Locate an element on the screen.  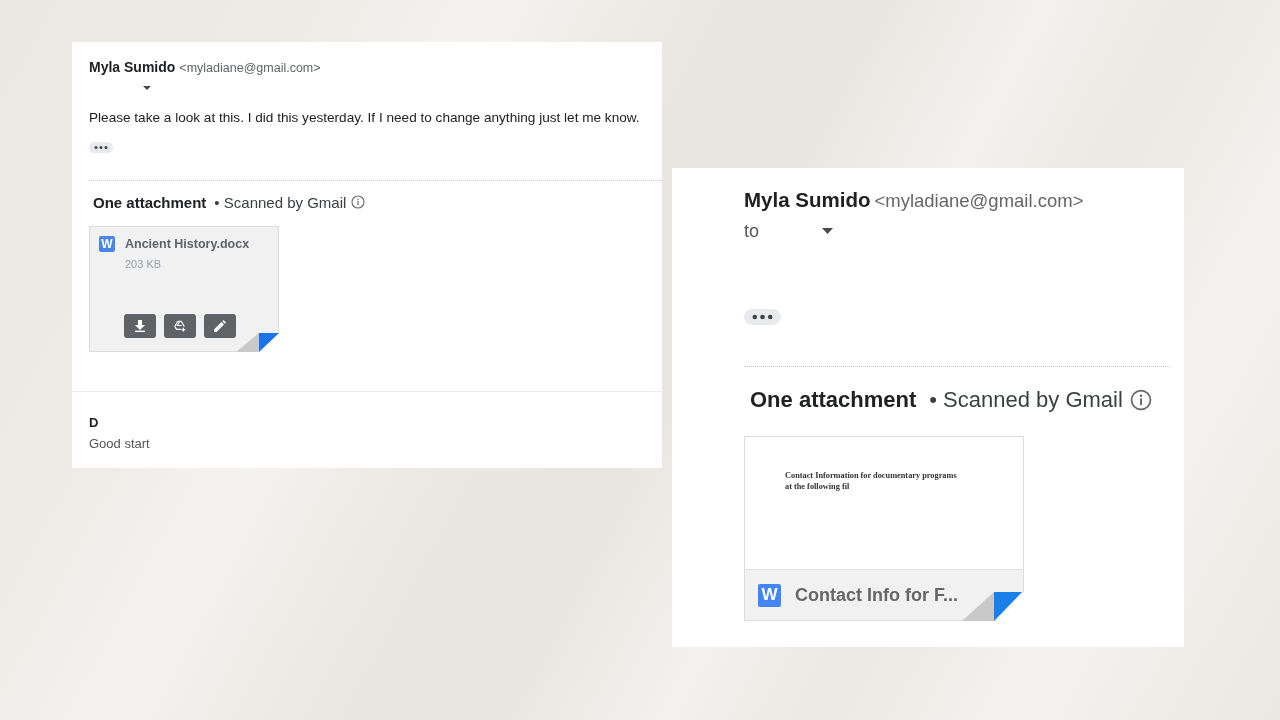
attachment-card: W Ancient History.docx 203 KB is located at coordinates (184, 289).